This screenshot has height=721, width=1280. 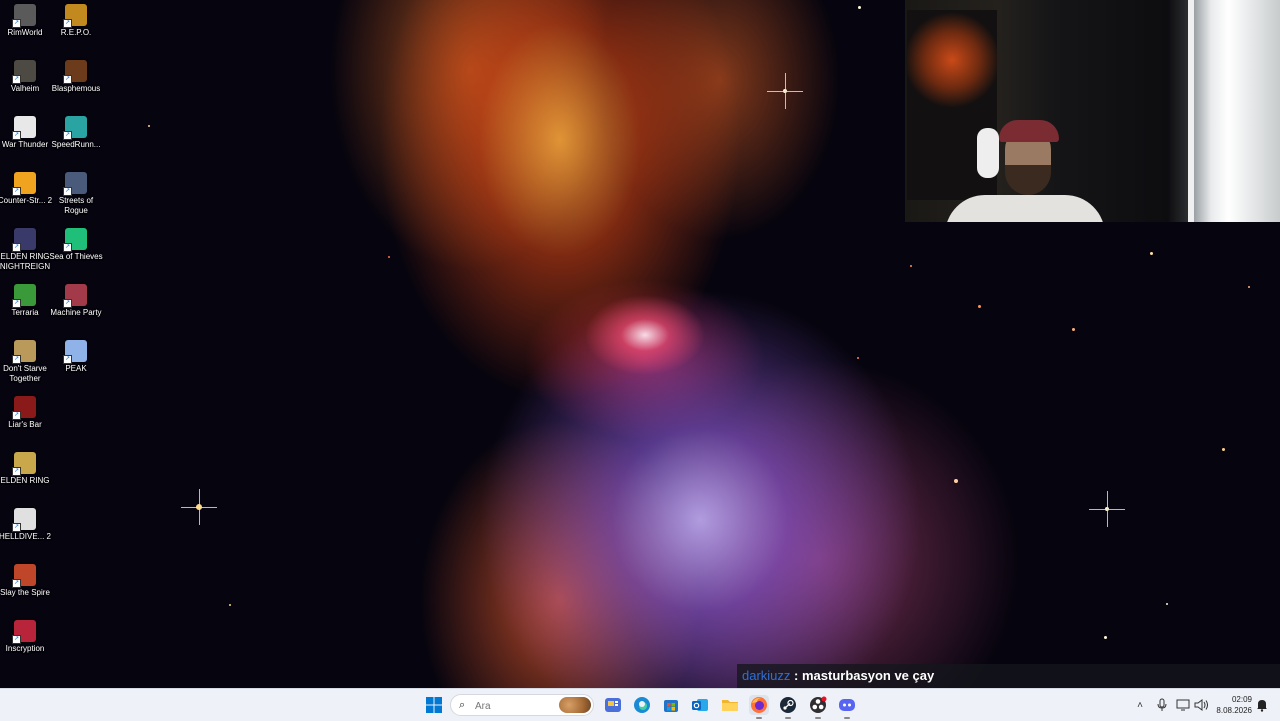 I want to click on desktop-icon: ↗ ELDEN RING NIGHTREIGN, so click(x=25, y=250).